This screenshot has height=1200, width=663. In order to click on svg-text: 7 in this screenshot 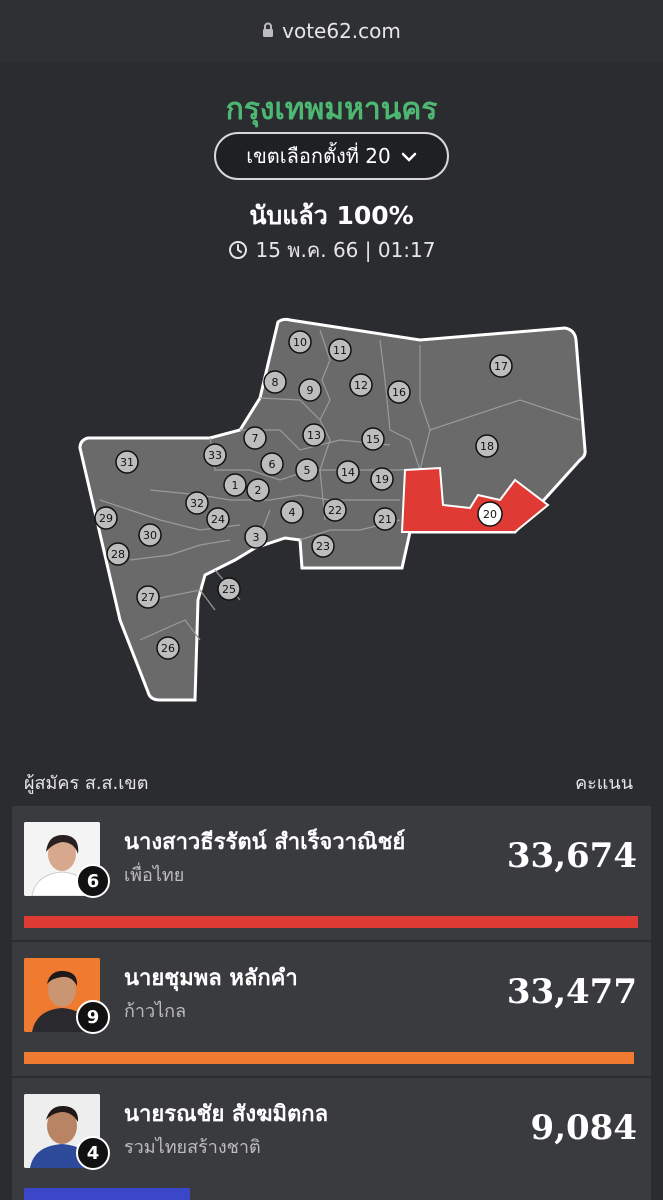, I will do `click(255, 438)`.